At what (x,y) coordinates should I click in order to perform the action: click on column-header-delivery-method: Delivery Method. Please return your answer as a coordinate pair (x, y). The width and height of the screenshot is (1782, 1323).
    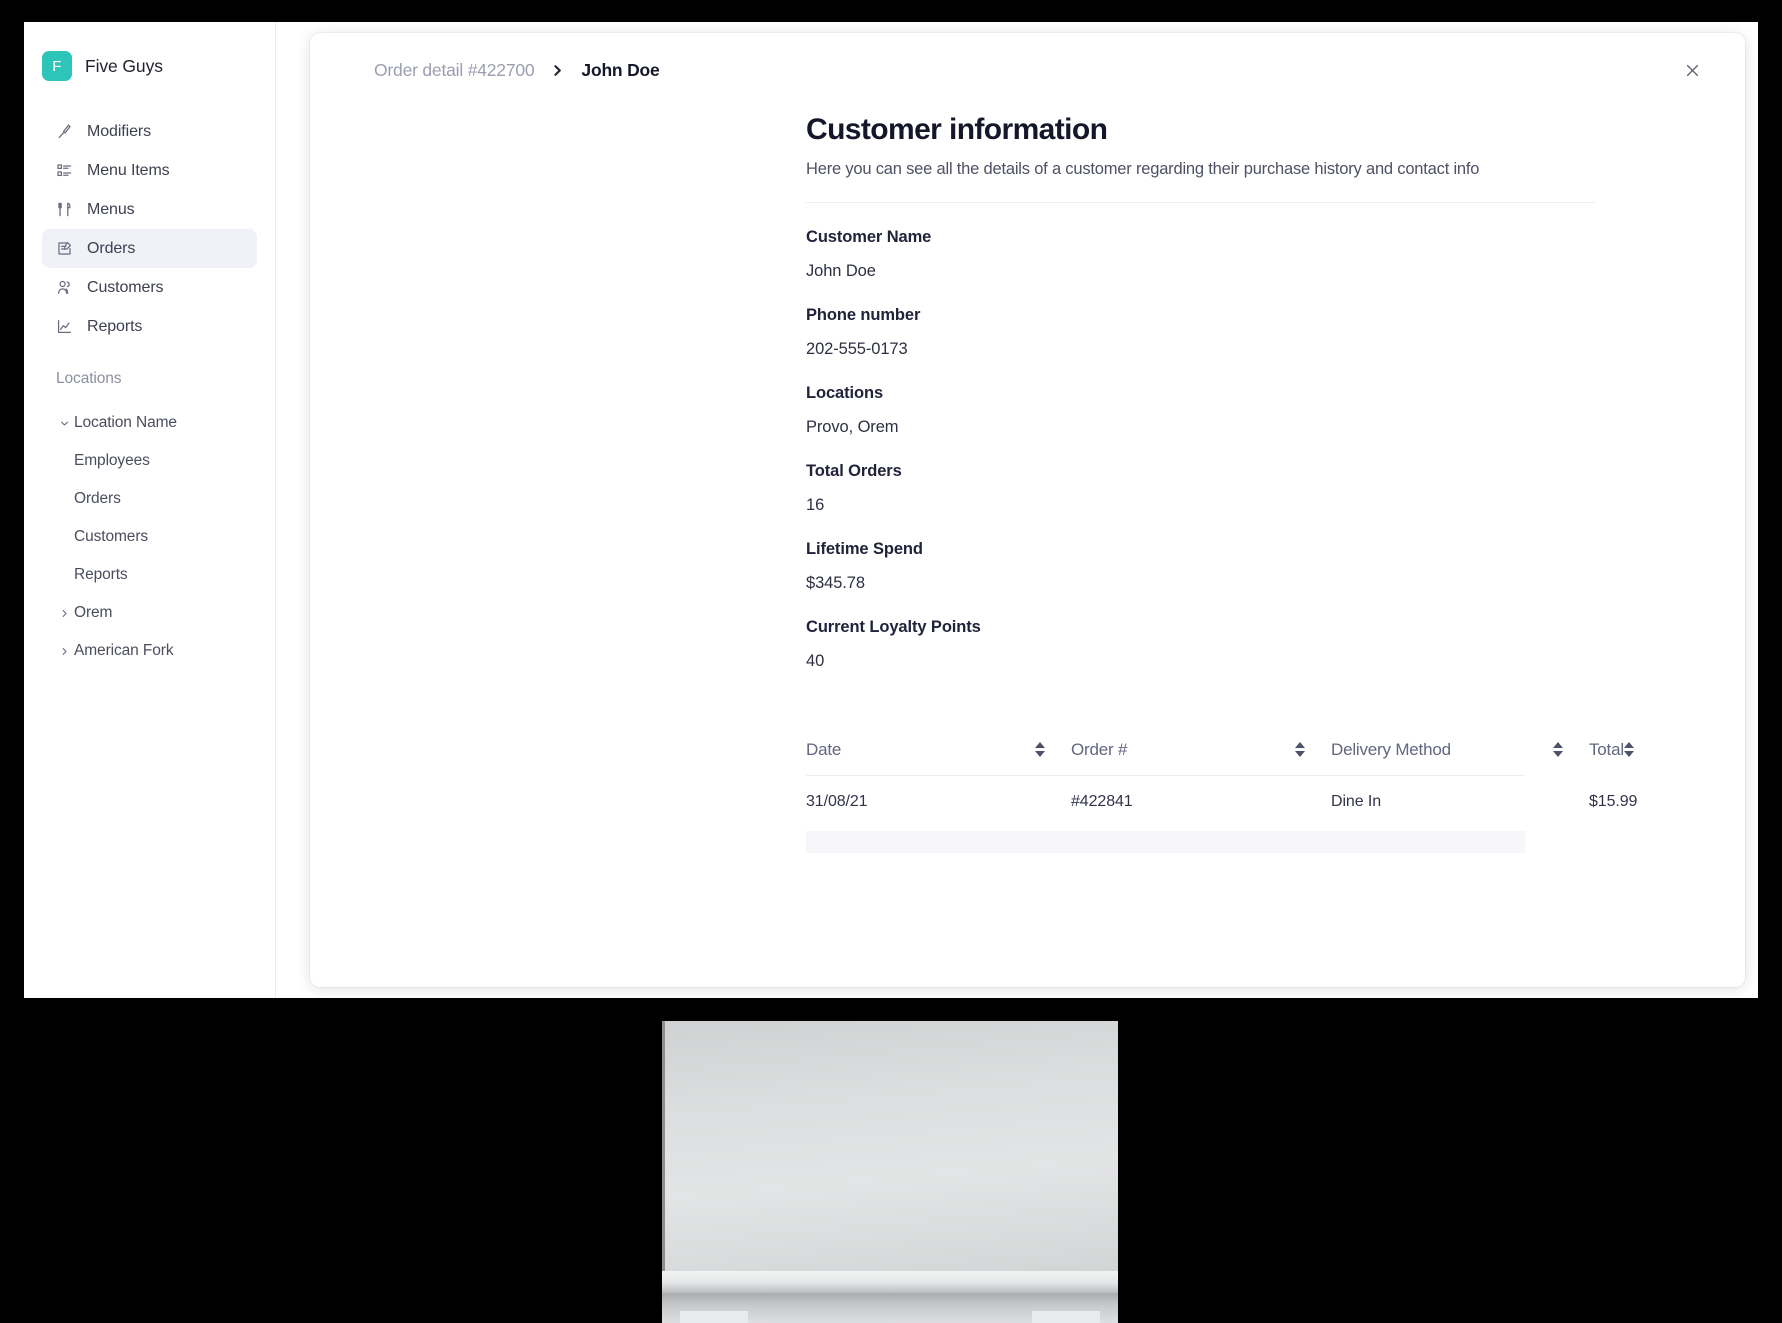
    Looking at the image, I should click on (1460, 750).